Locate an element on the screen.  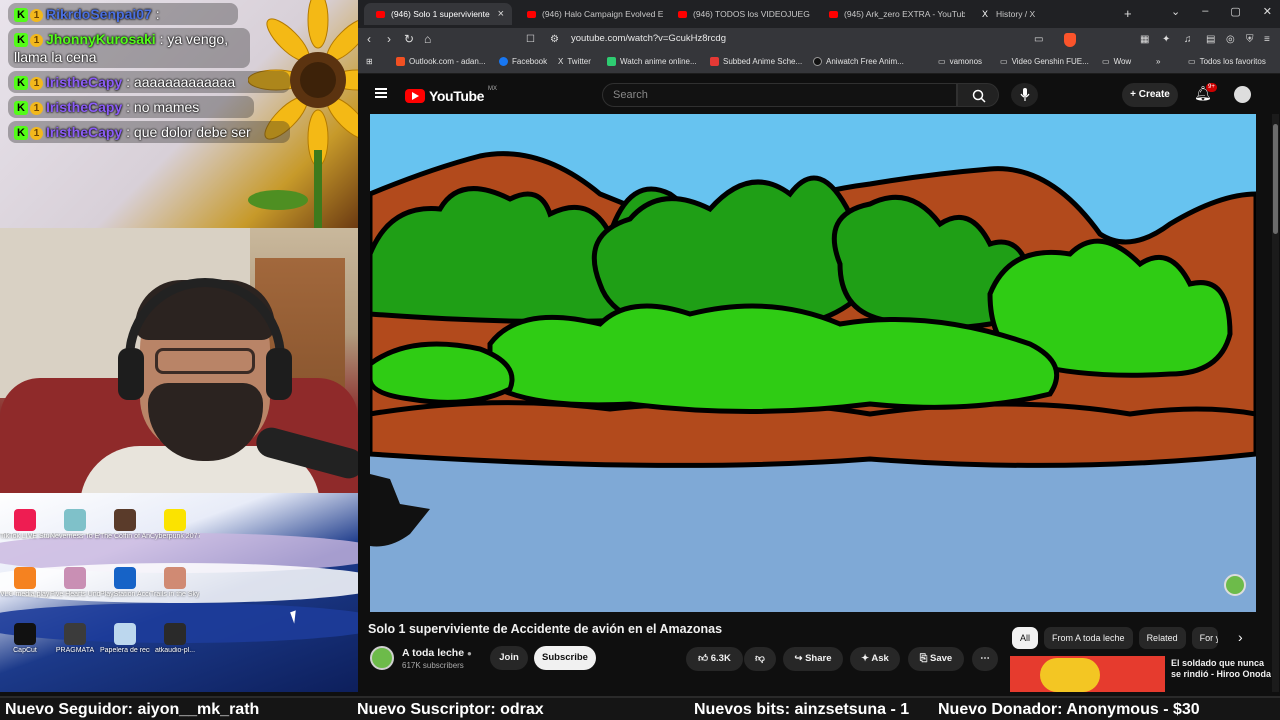
desktop-icon: Neverness To Everness is located at coordinates (75, 525).